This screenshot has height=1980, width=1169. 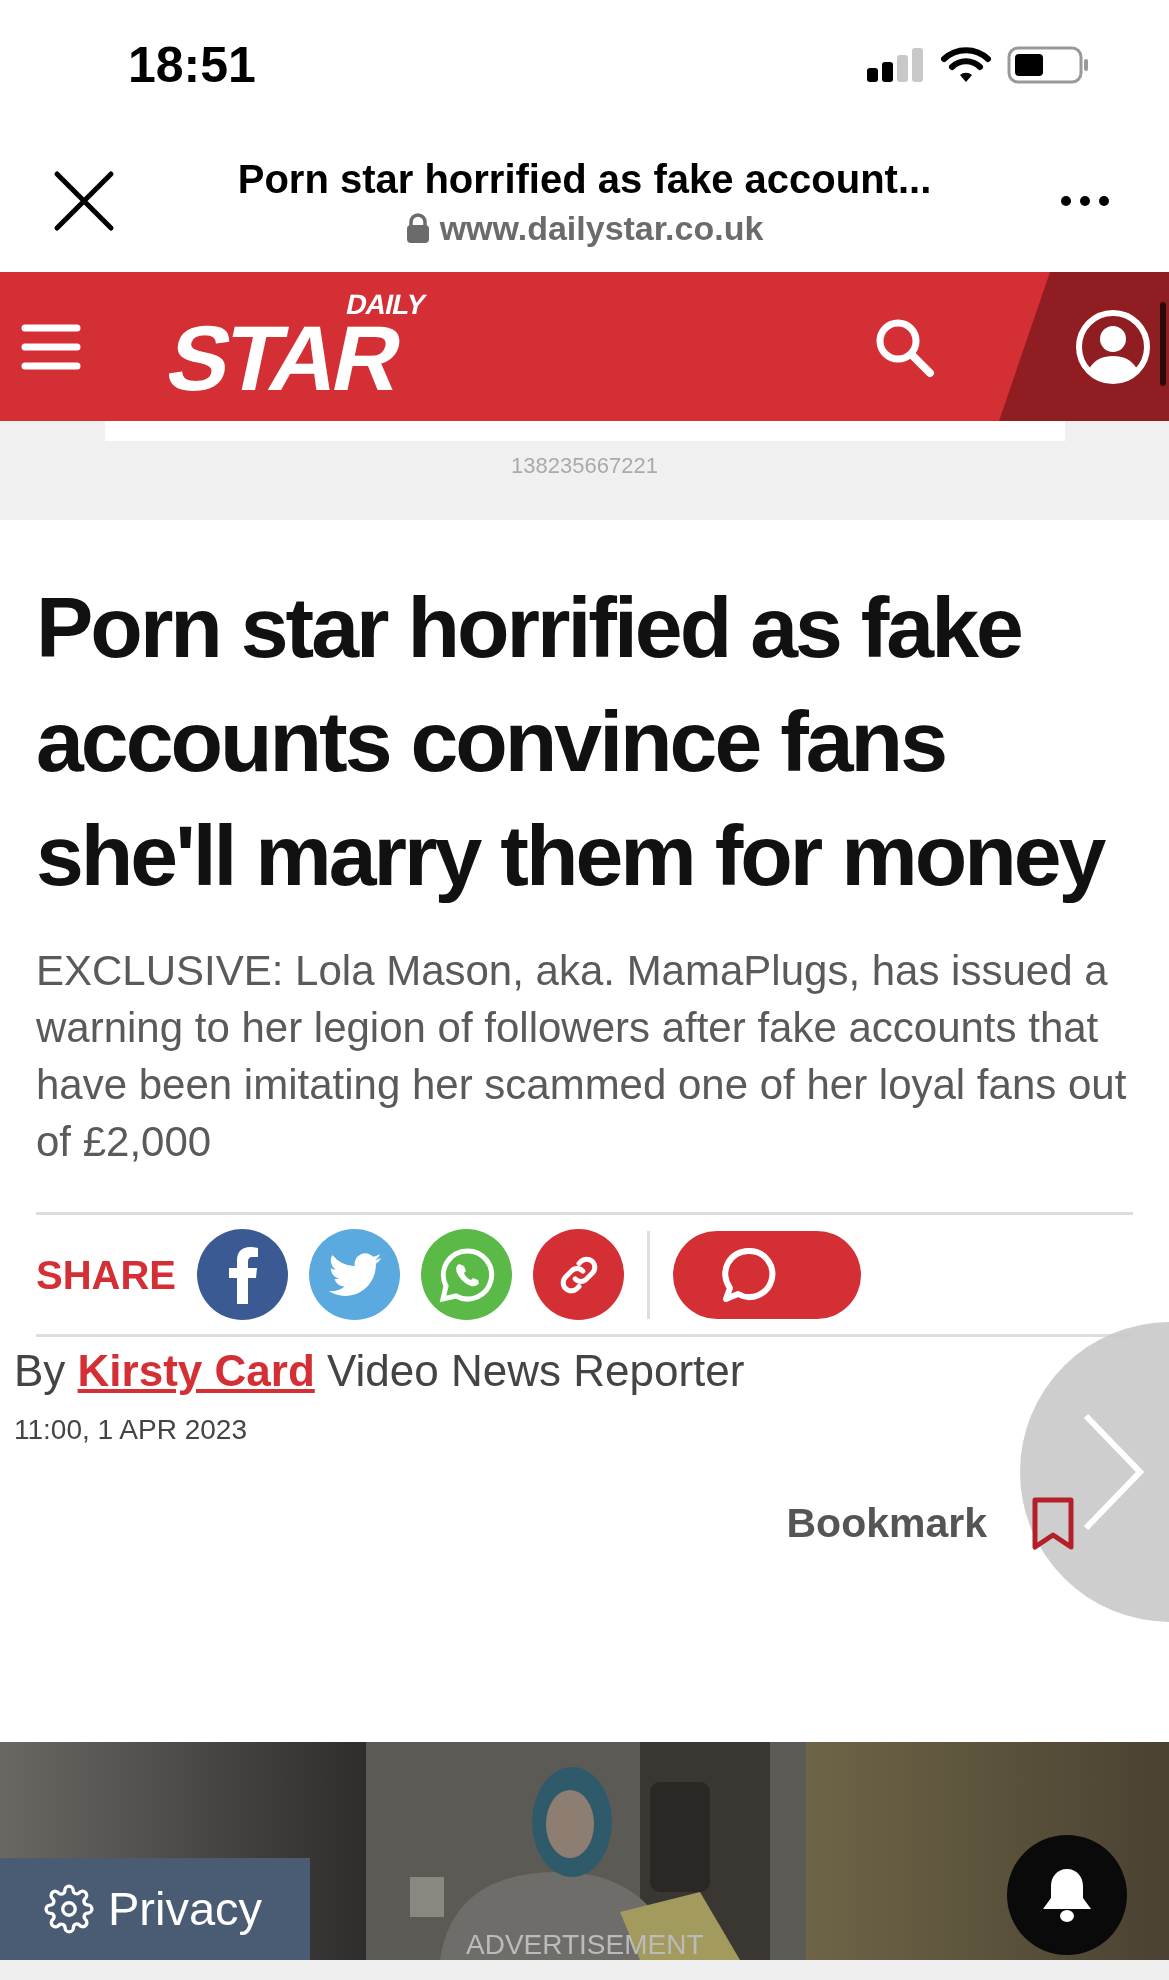 I want to click on ad-id: 138235667221, so click(x=584, y=466).